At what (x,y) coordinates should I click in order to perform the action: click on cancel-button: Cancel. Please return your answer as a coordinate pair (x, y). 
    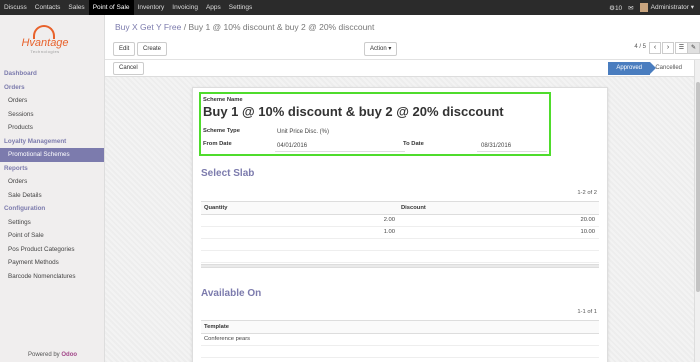
    Looking at the image, I should click on (128, 68).